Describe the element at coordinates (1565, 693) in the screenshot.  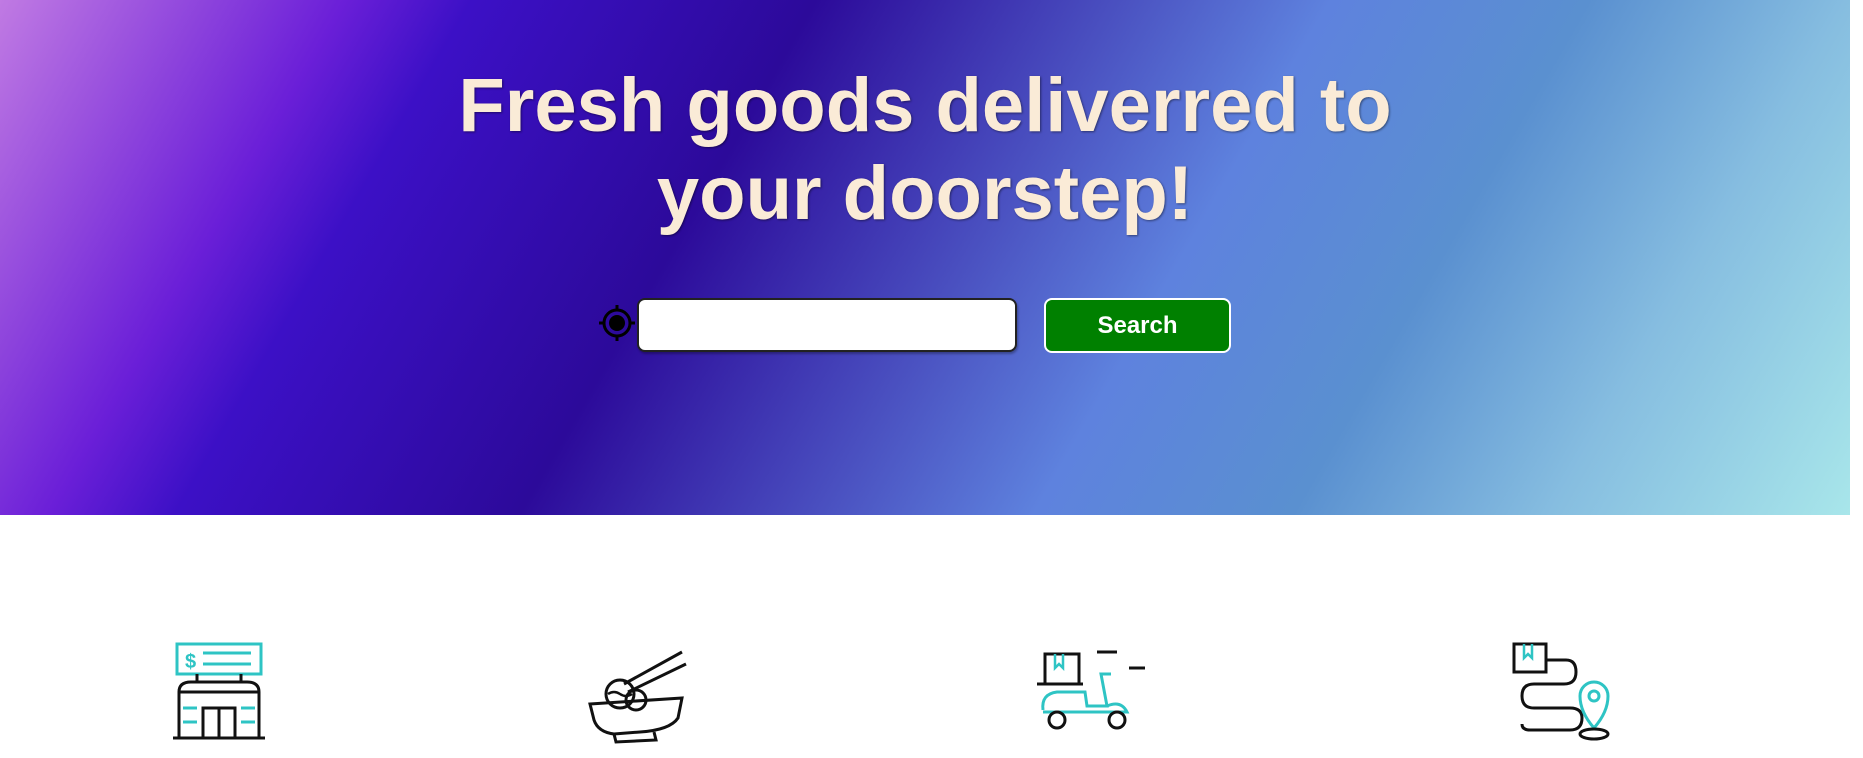
I see `package-route-icon` at that location.